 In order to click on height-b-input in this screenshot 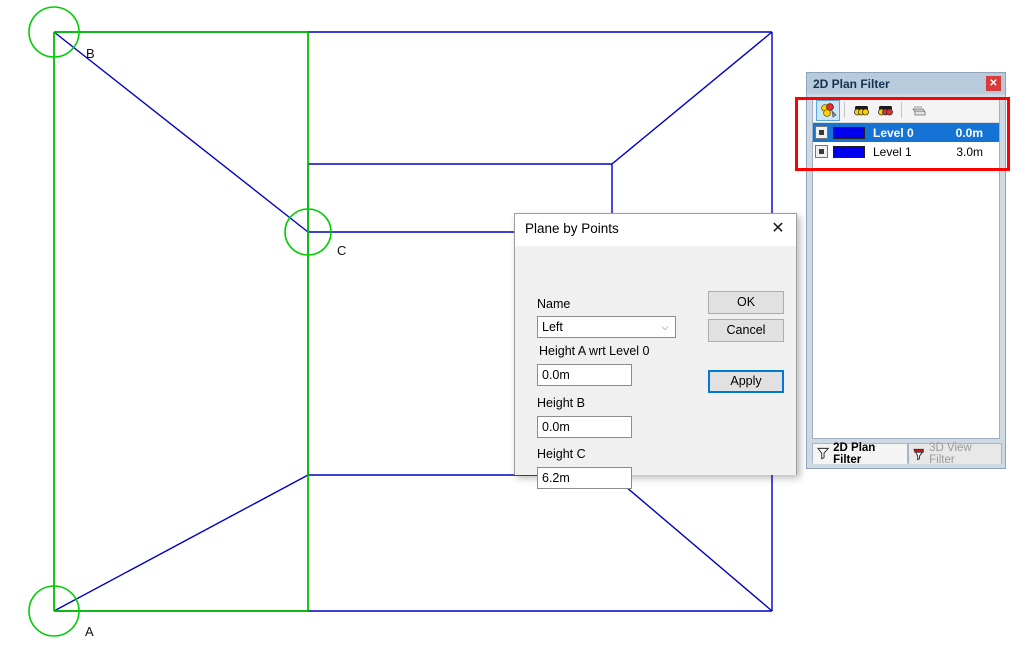, I will do `click(584, 427)`.